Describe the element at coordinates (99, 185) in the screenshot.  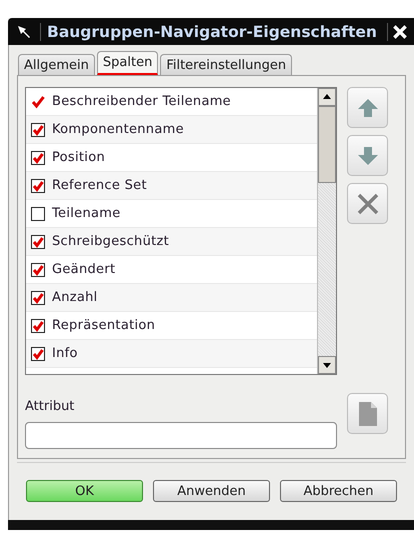
I see `item-label: Reference Set` at that location.